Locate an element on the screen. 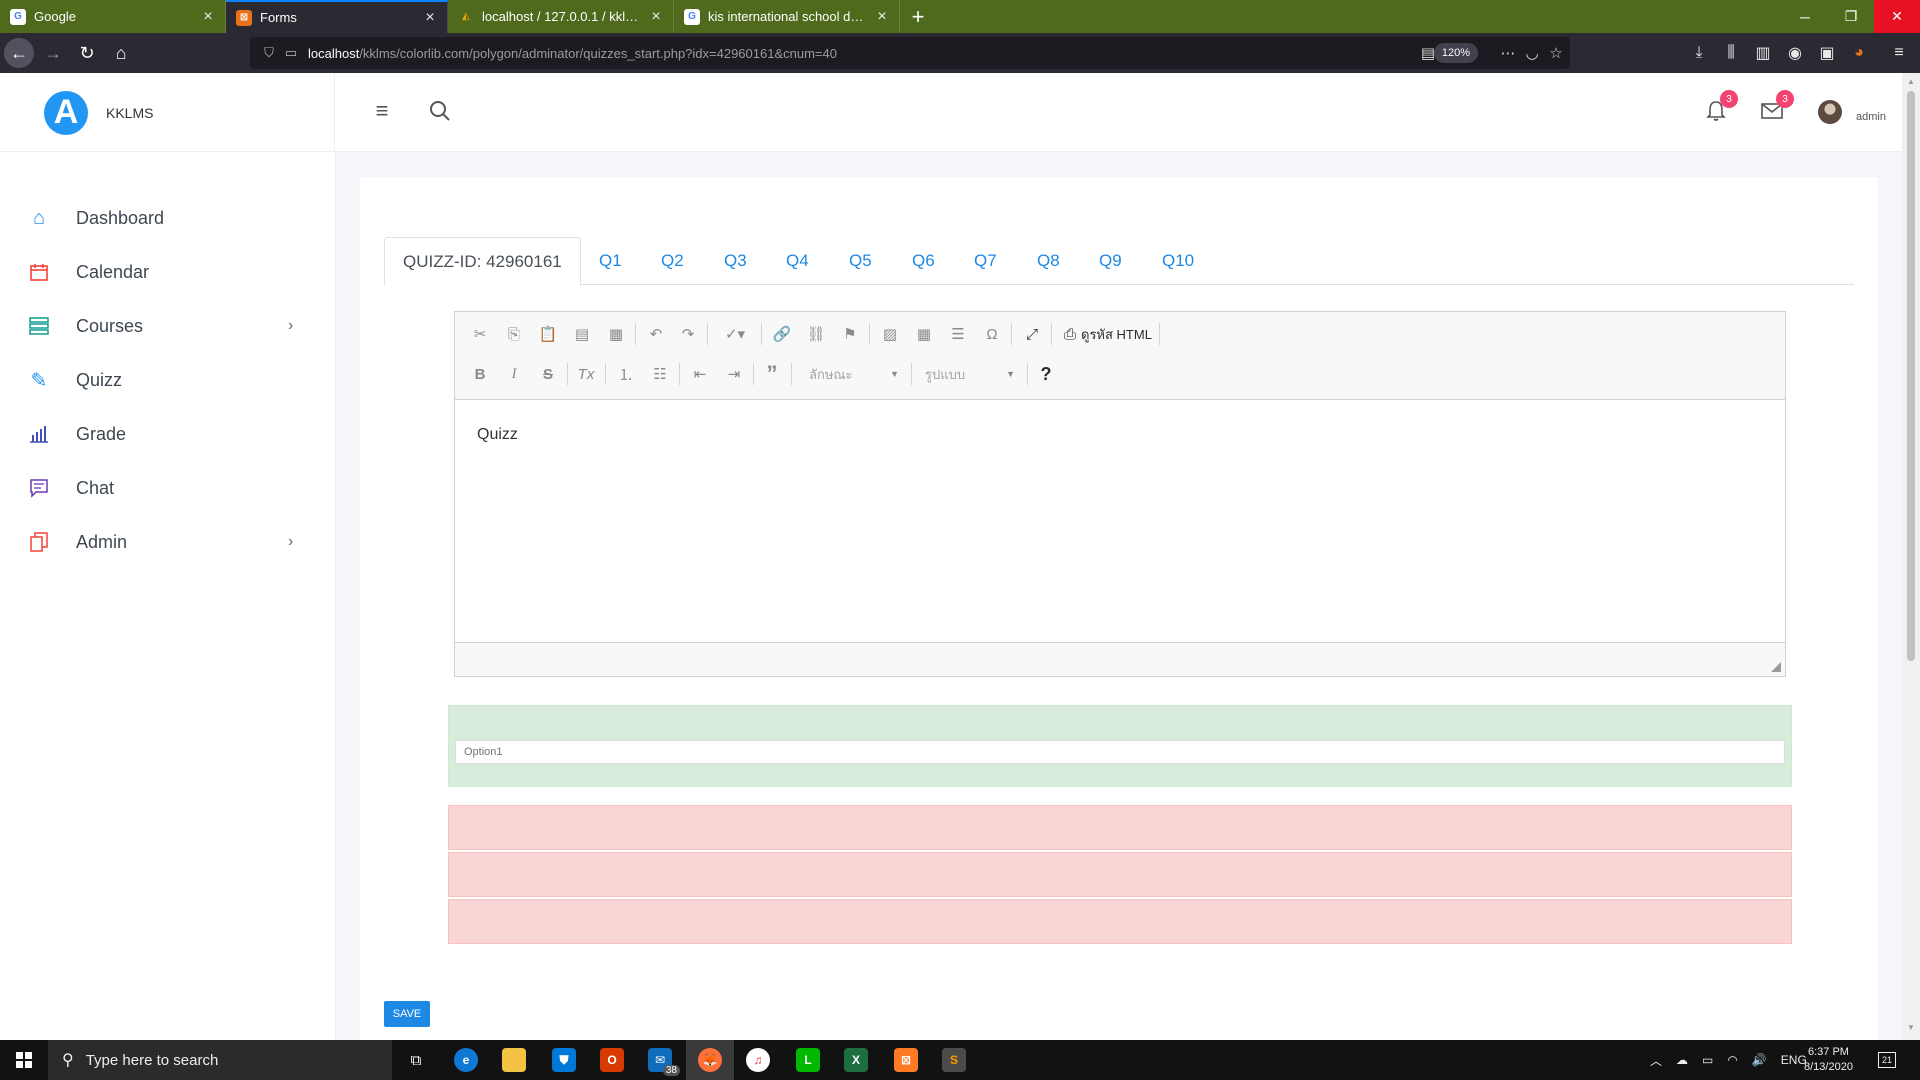 This screenshot has height=1080, width=1920. firefox-app-icon: 🦊 is located at coordinates (710, 1060).